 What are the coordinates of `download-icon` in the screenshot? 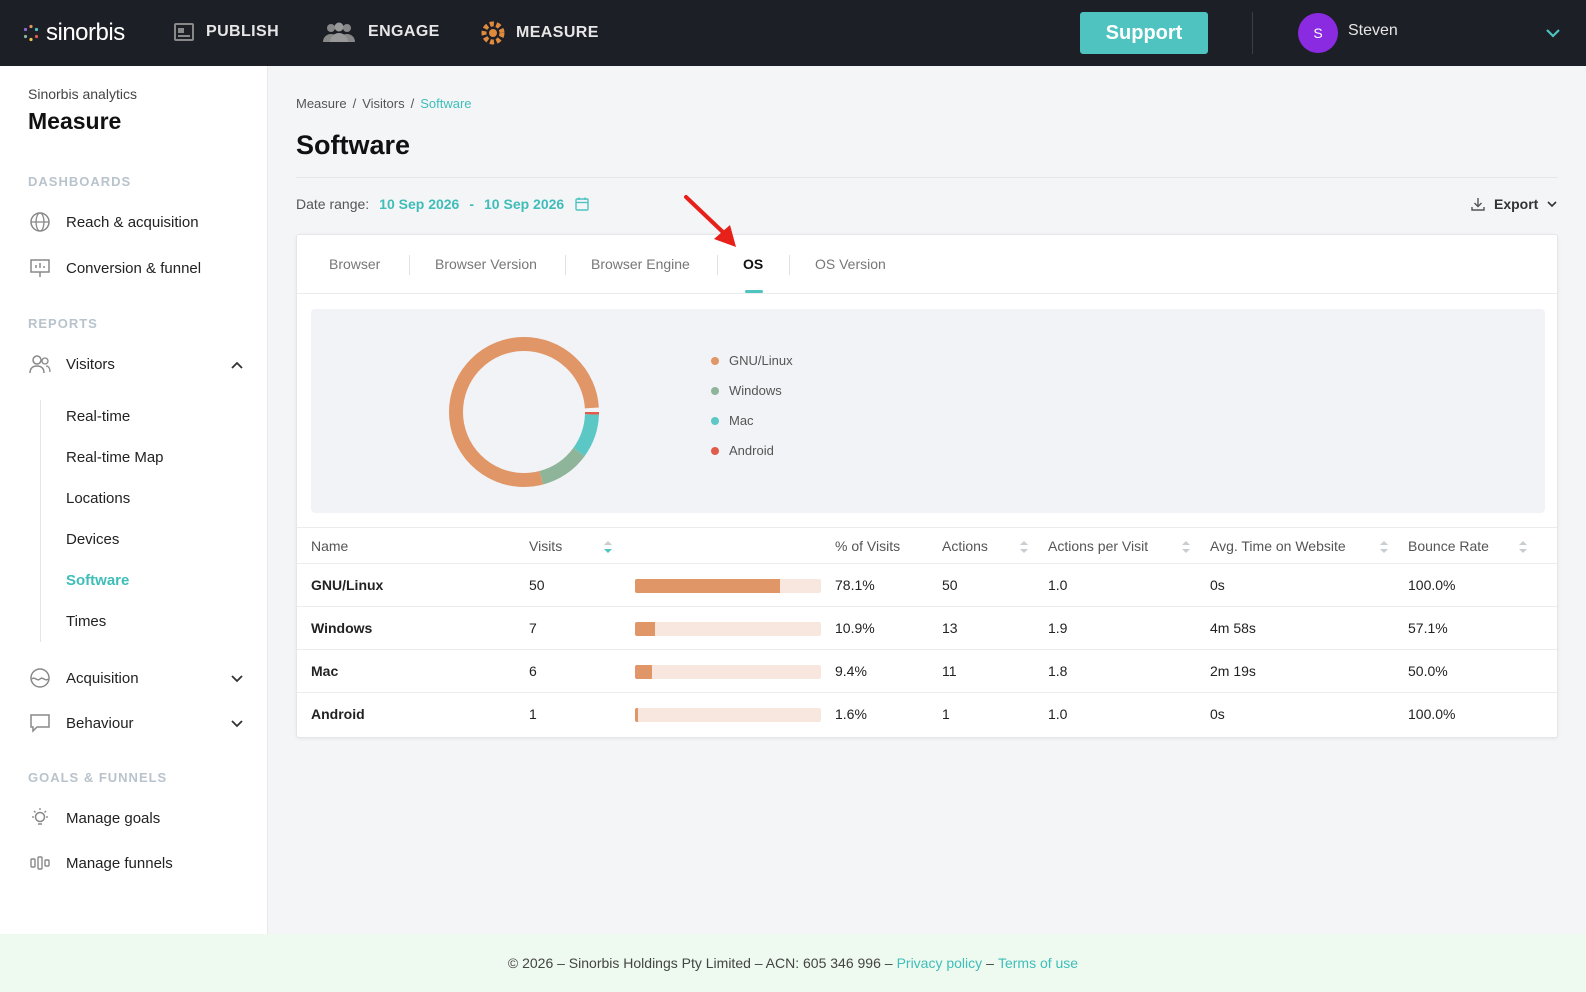 It's located at (1478, 204).